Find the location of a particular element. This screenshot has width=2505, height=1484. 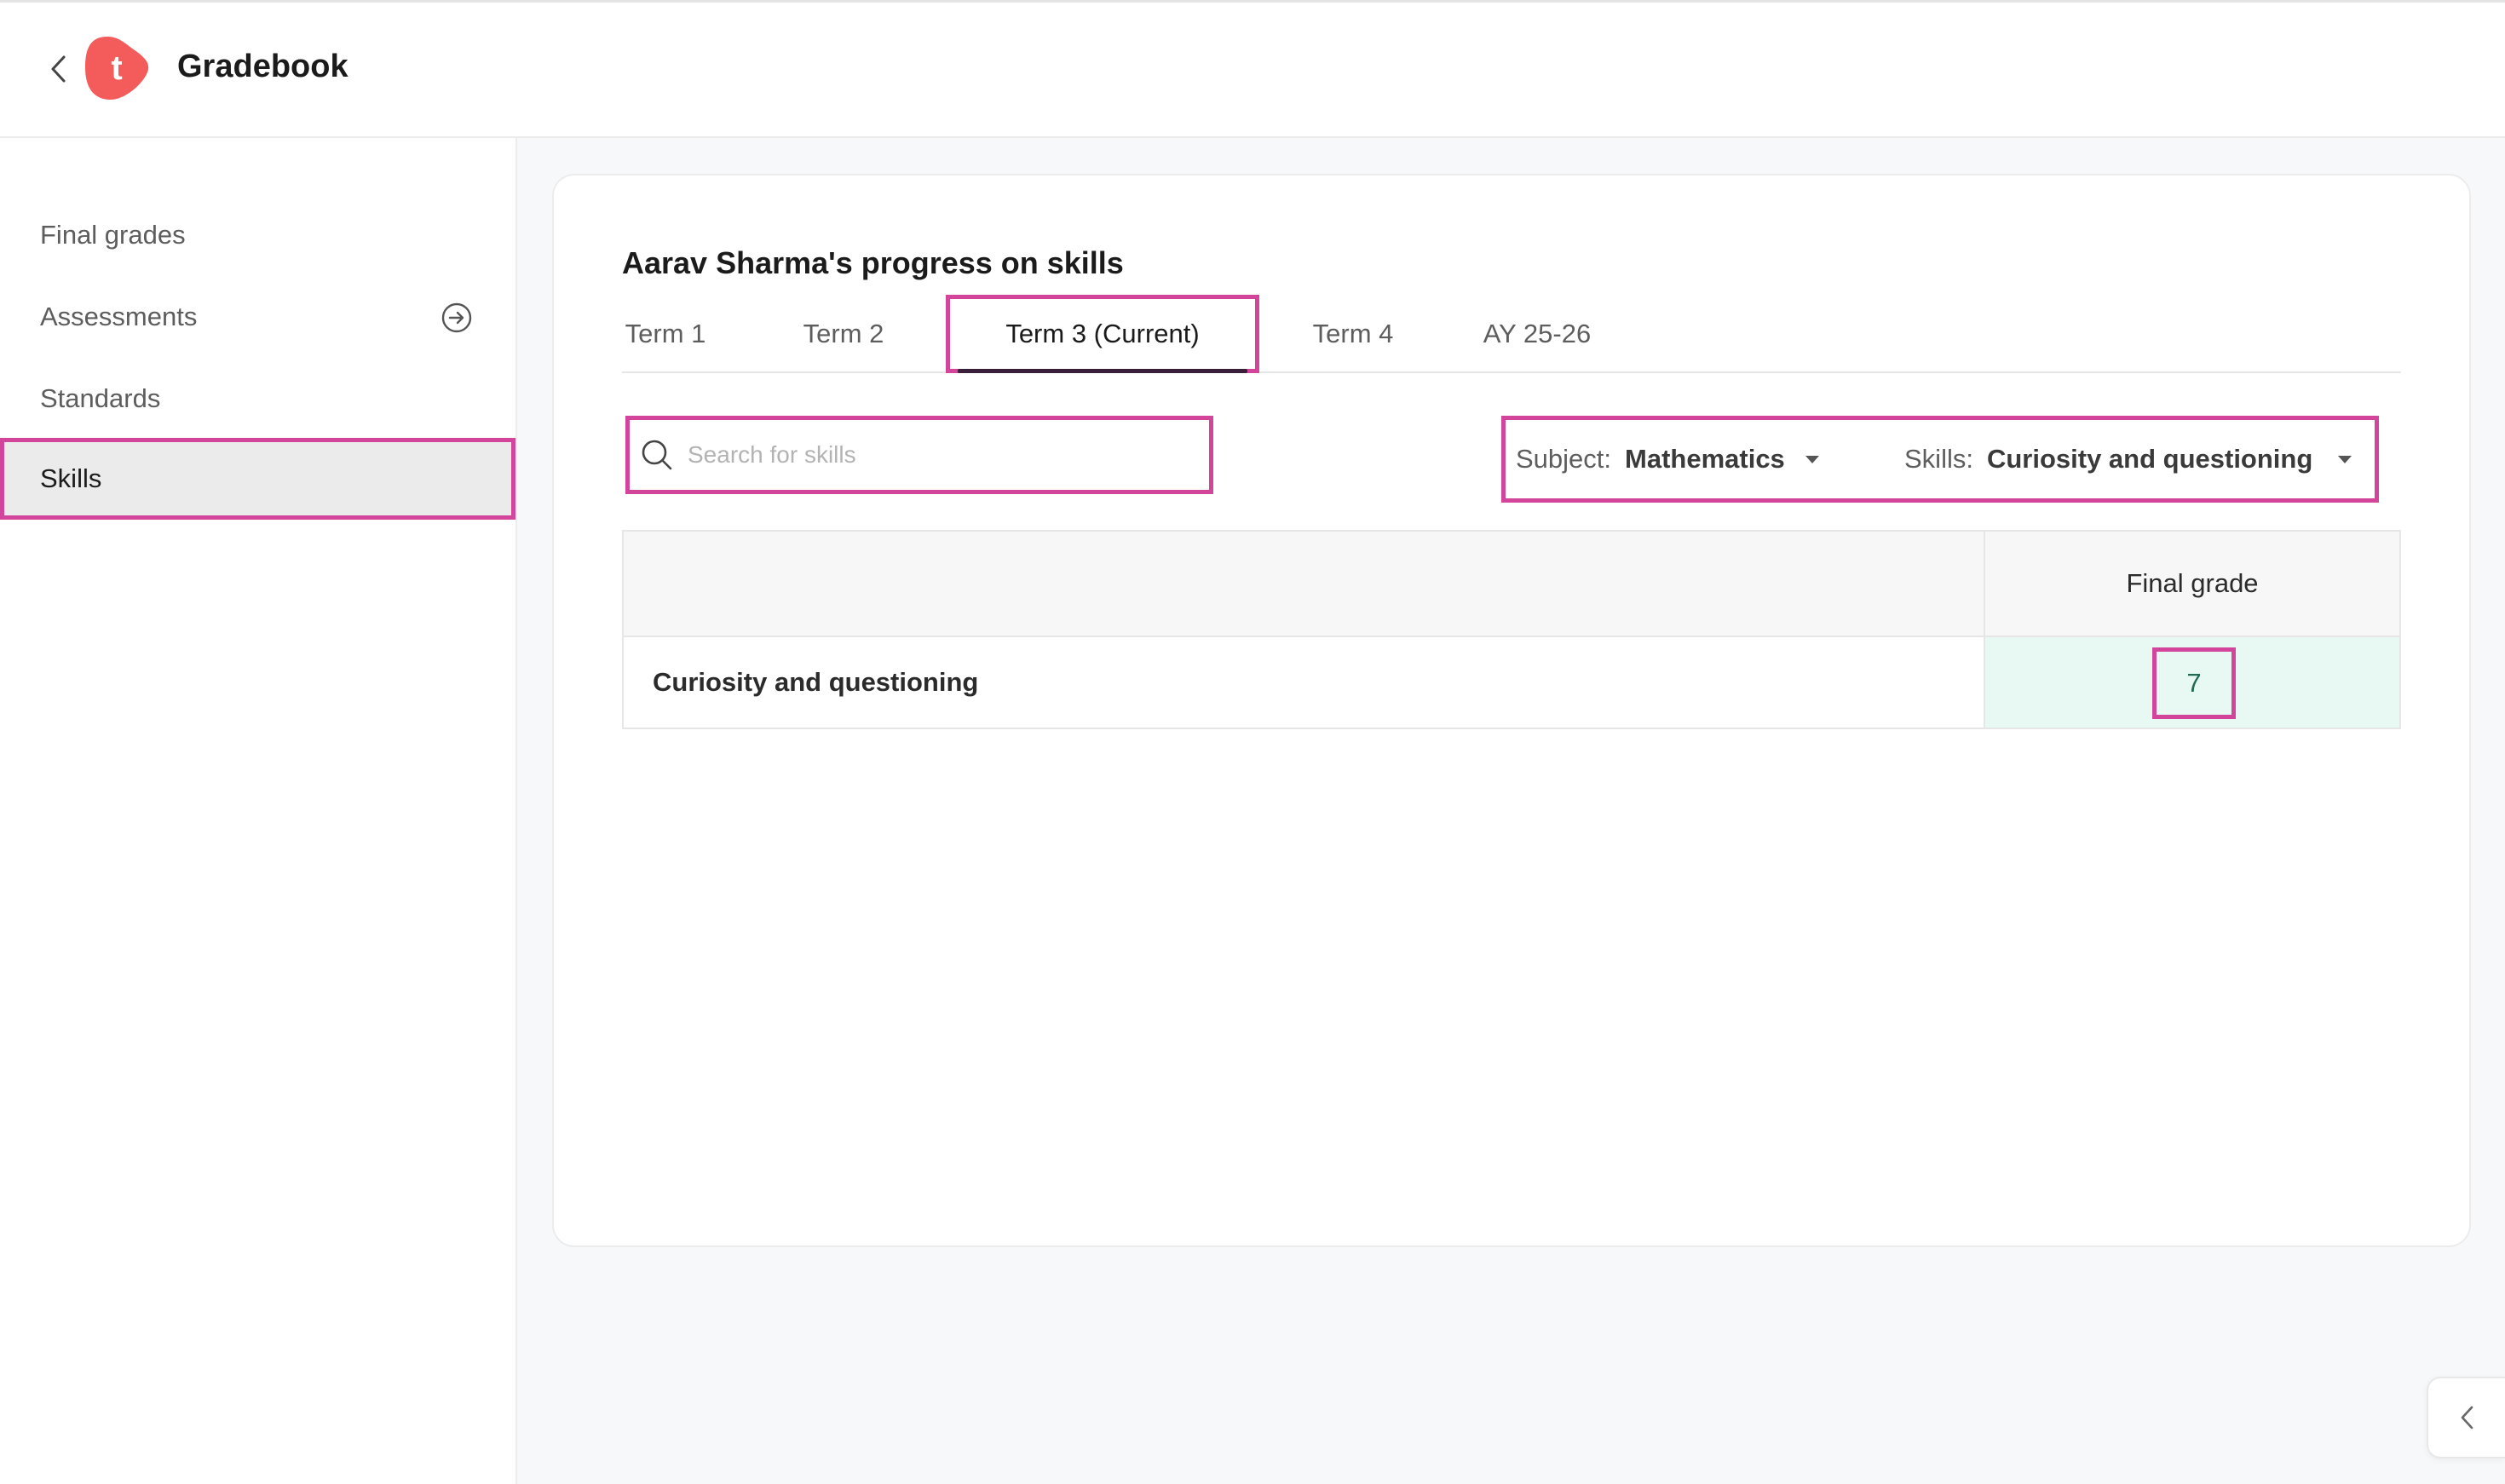

subject-filter-dropdown: Subject: Mathematics is located at coordinates (1667, 459).